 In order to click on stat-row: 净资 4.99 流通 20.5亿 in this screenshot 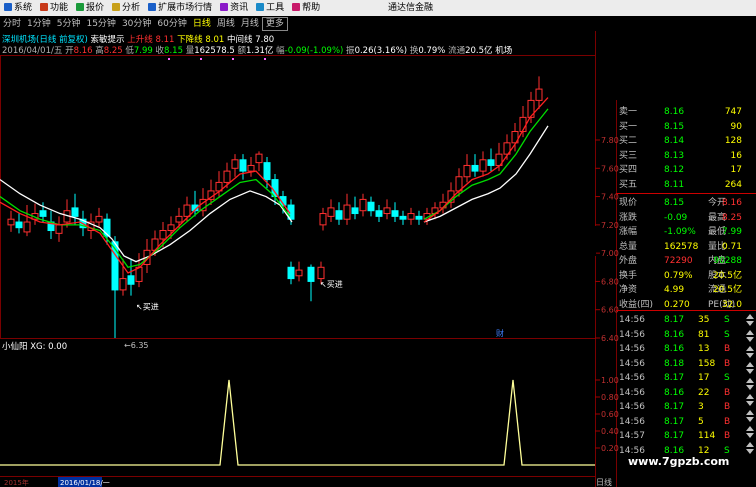, I will do `click(686, 290)`.